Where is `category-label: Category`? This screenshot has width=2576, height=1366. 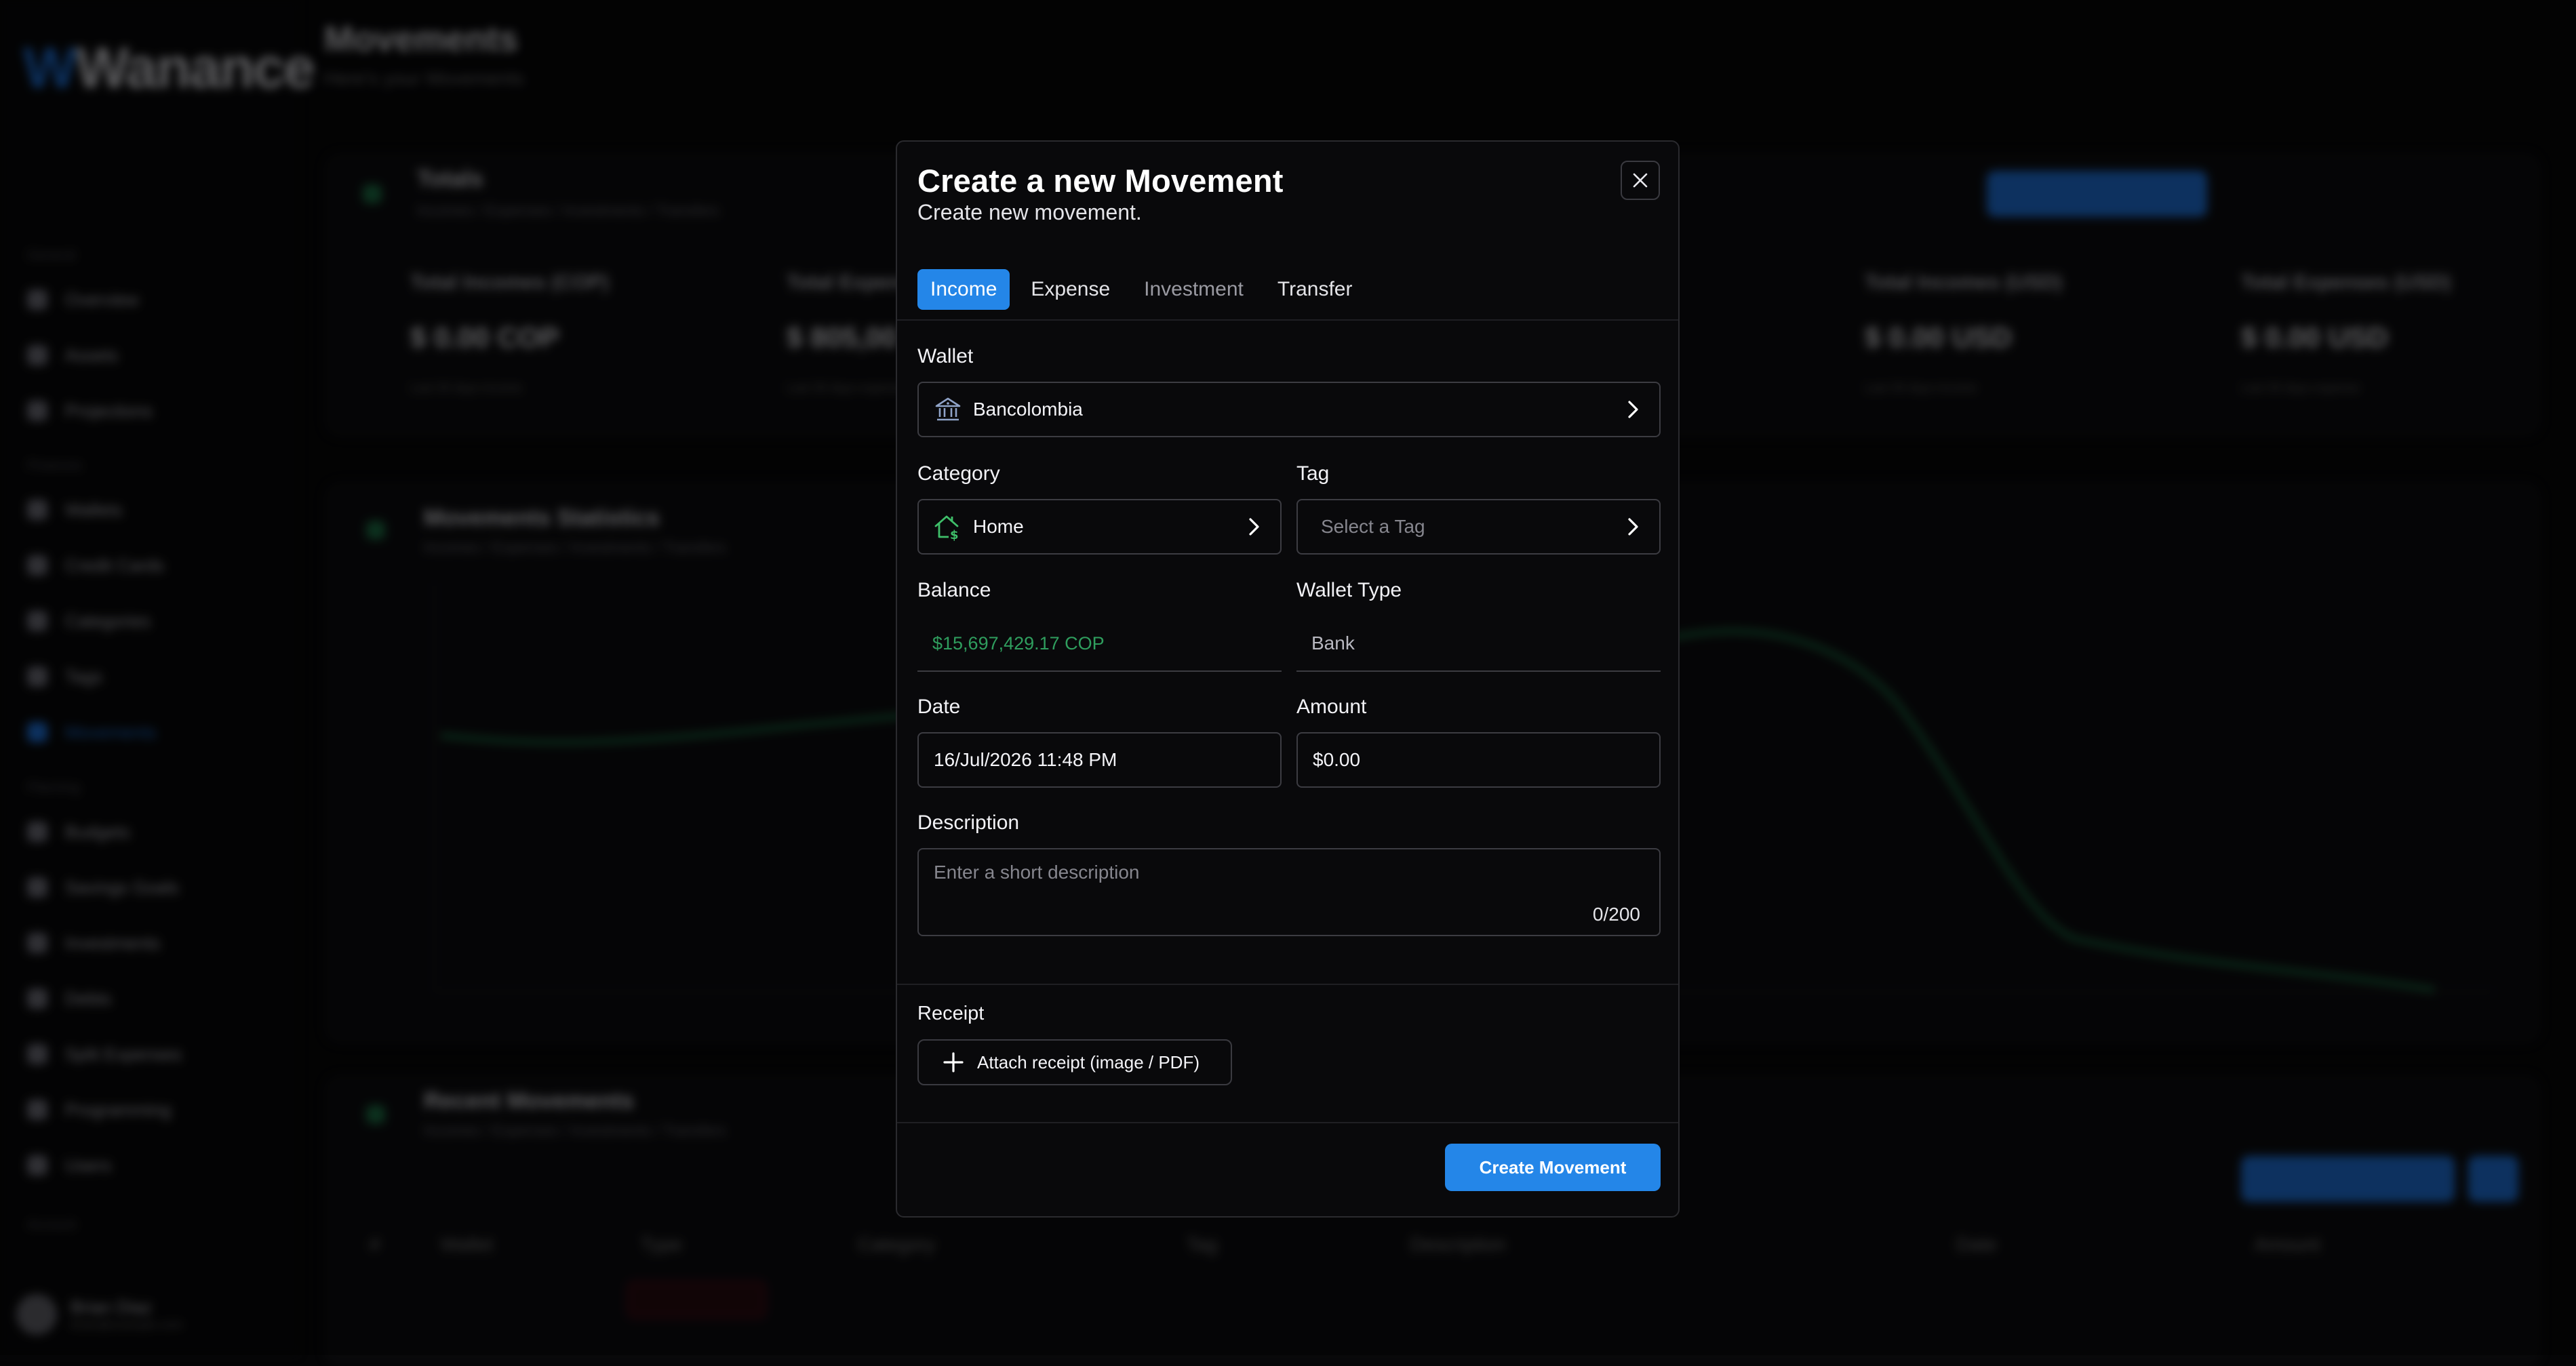
category-label: Category is located at coordinates (958, 474).